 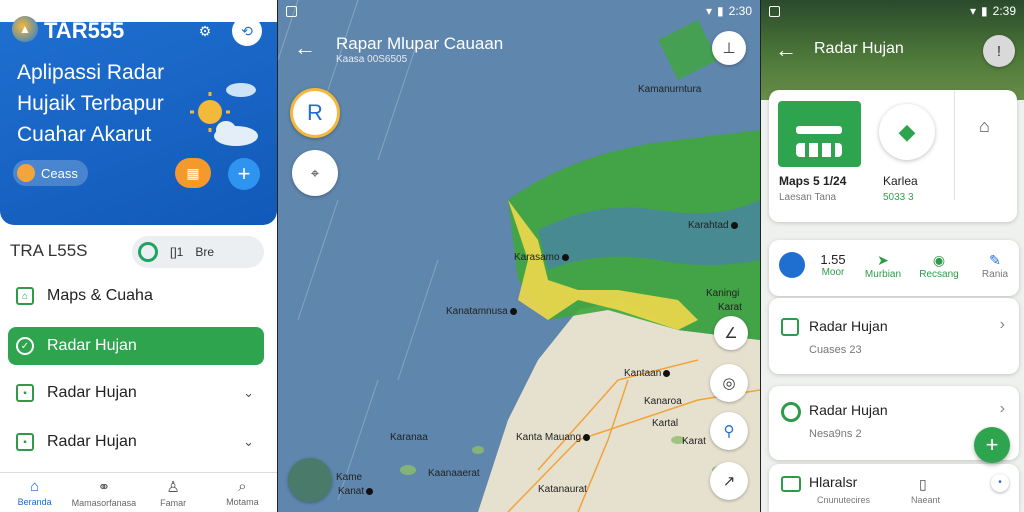 I want to click on status-bar: ▾ ▮ 16:31, so click(x=138, y=11).